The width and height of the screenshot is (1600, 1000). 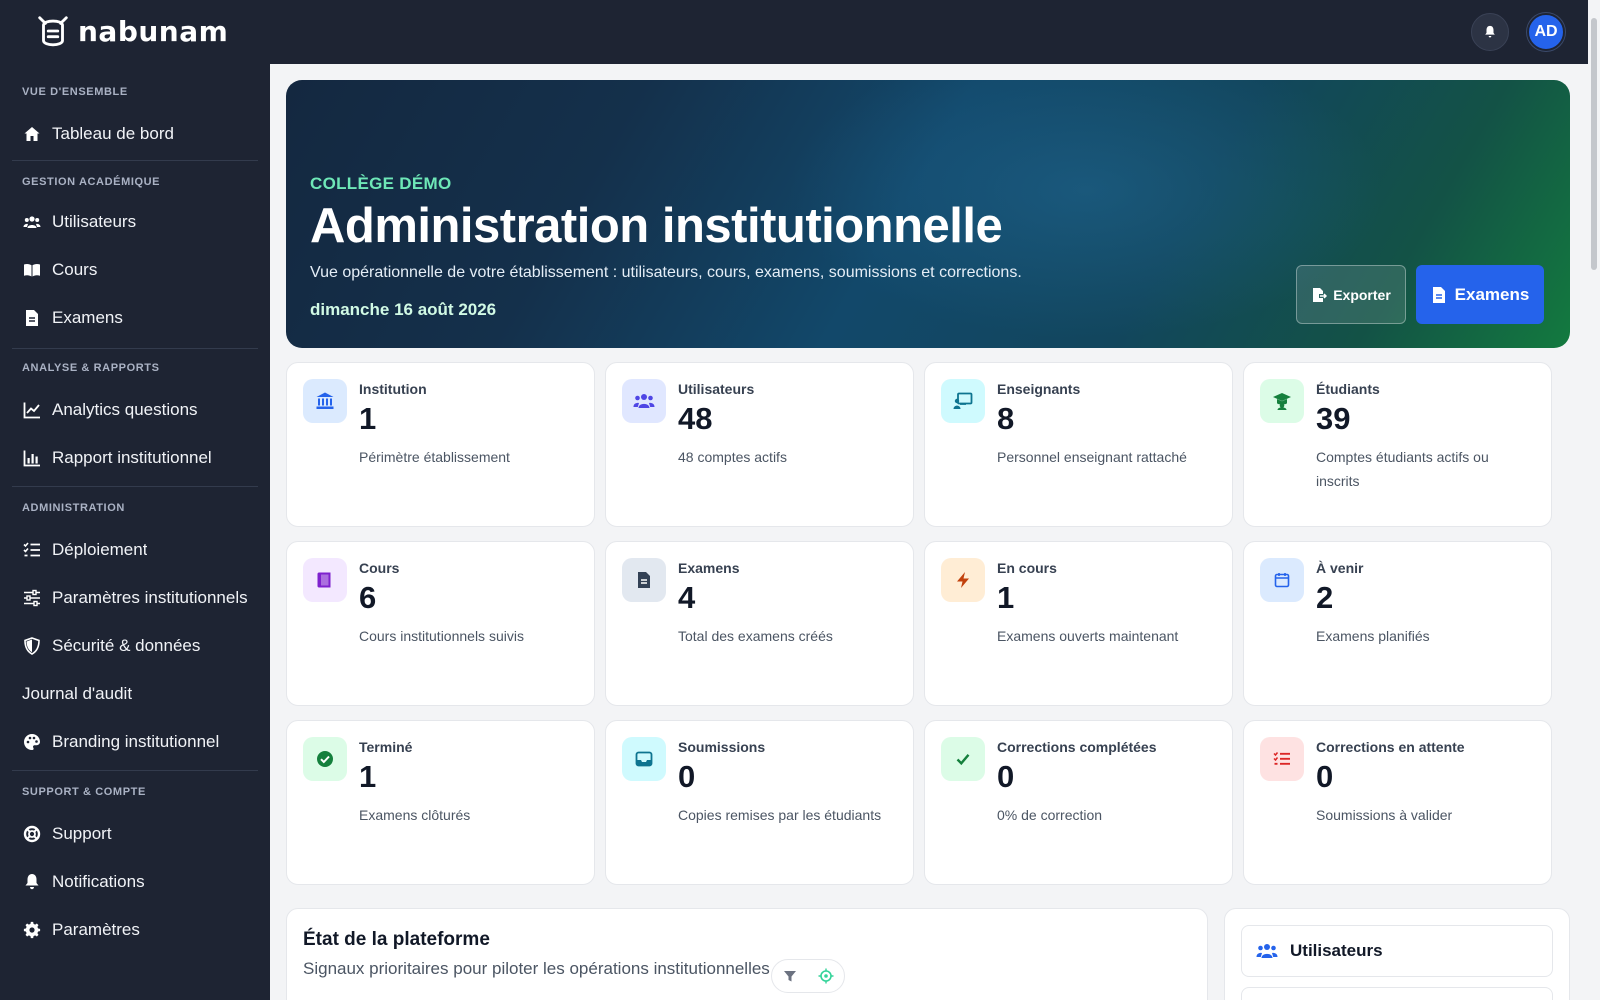 What do you see at coordinates (1050, 815) in the screenshot?
I see `stat-description: 0% de correction` at bounding box center [1050, 815].